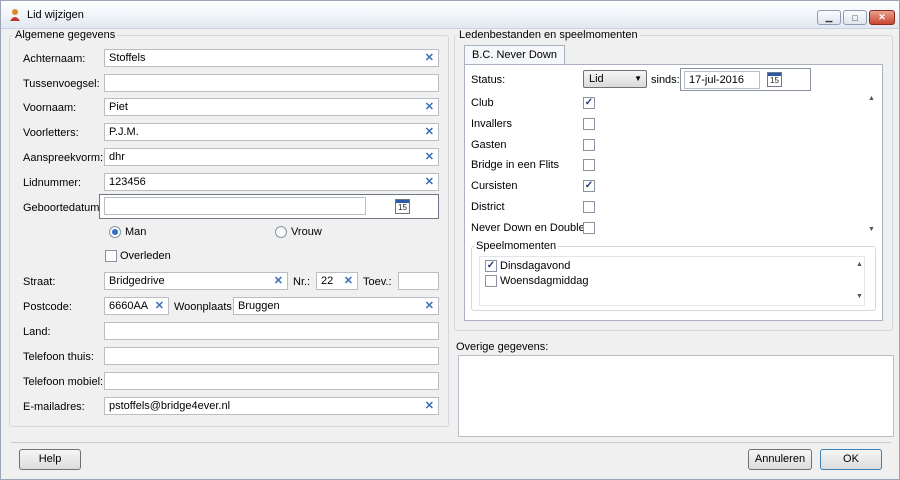 This screenshot has height=480, width=900. What do you see at coordinates (127, 58) in the screenshot?
I see `achternaam-value: Stoffels` at bounding box center [127, 58].